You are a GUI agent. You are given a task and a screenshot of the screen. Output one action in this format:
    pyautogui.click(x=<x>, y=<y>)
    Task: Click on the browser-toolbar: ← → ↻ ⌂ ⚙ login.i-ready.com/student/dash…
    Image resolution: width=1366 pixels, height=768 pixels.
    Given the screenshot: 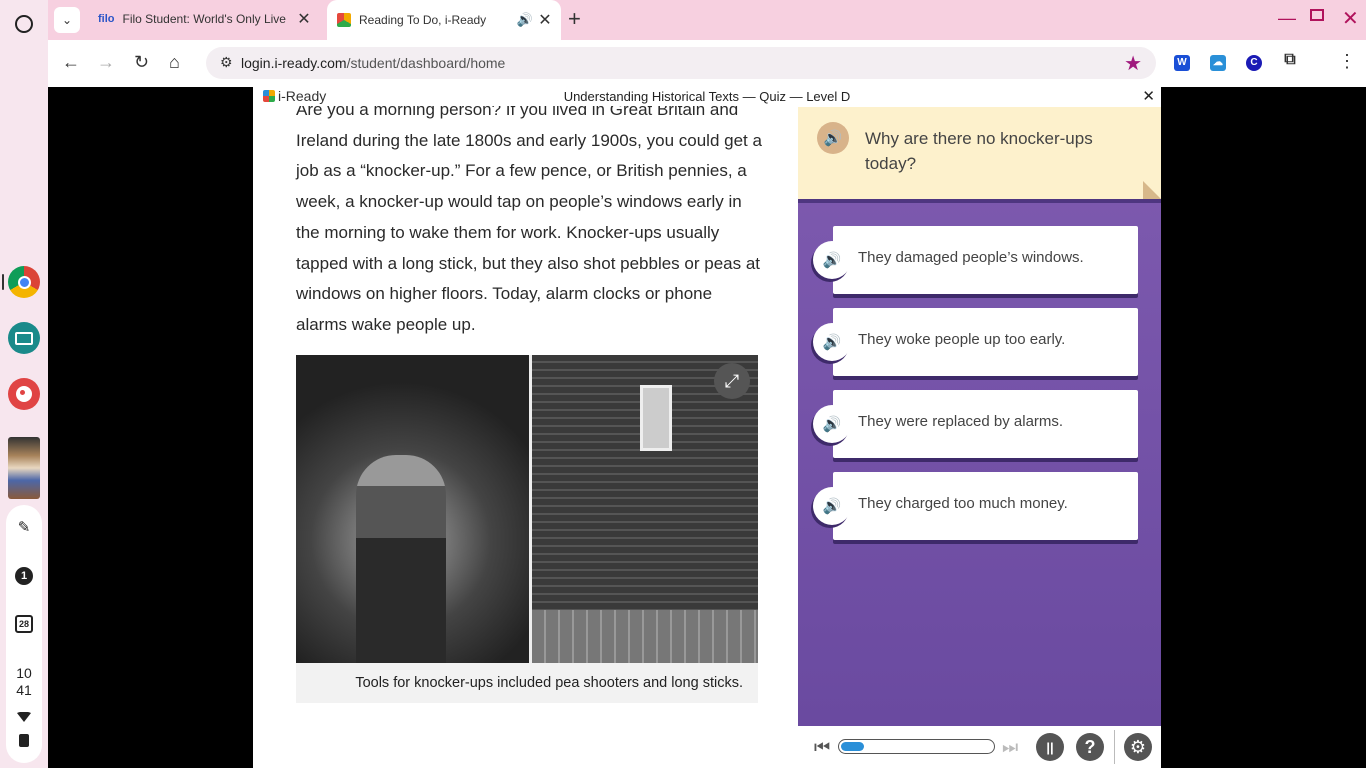 What is the action you would take?
    pyautogui.click(x=707, y=63)
    